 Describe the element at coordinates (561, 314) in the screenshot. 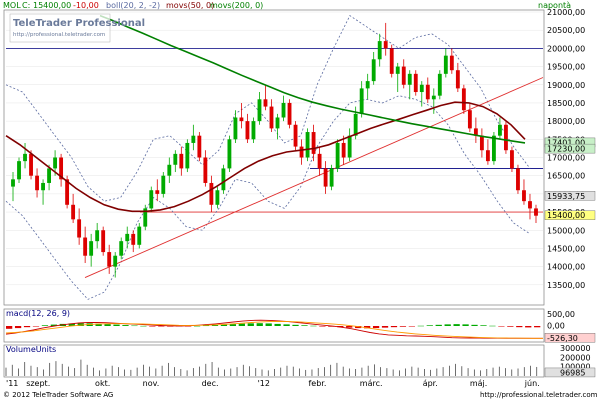

I see `macd-tick-label: 500,00` at that location.